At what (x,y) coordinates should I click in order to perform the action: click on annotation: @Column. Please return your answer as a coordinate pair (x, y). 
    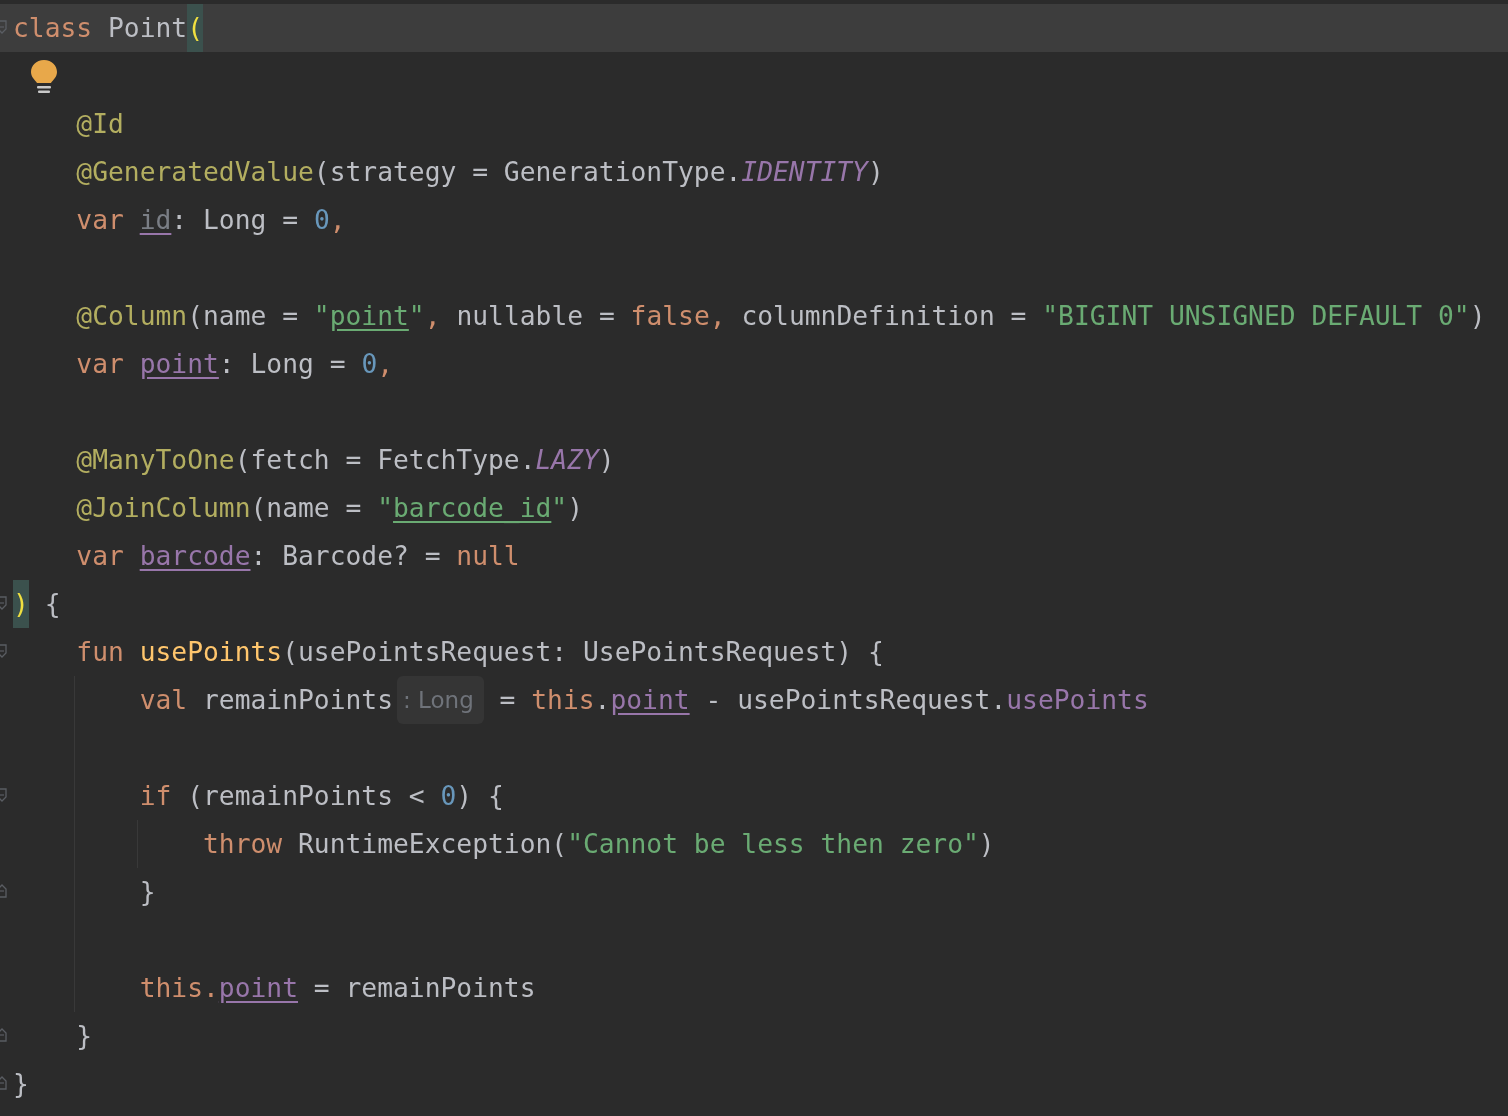
    Looking at the image, I should click on (132, 316).